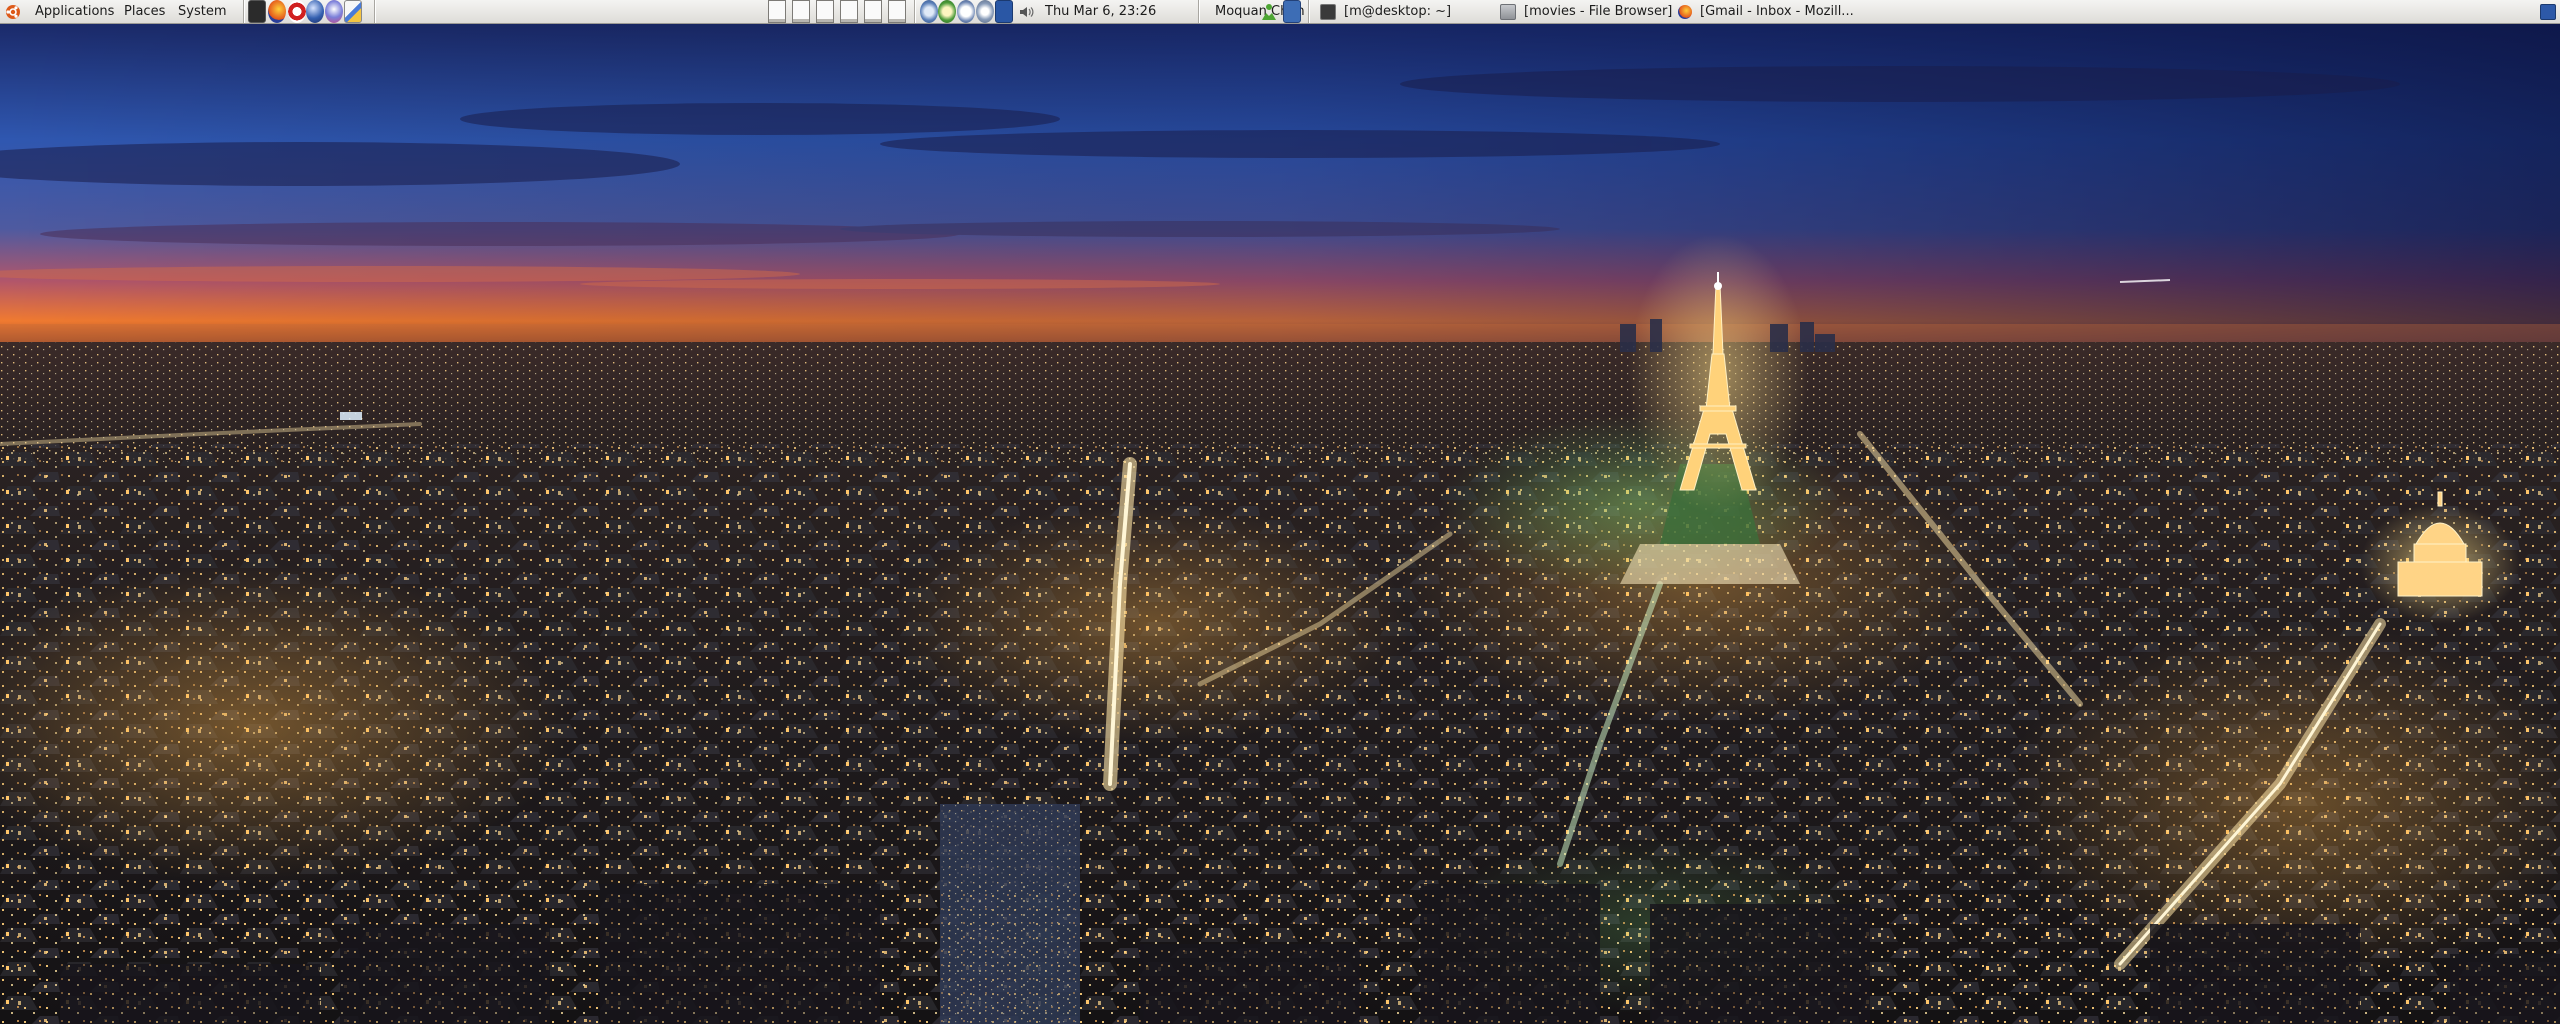  I want to click on browser-icon, so click(315, 11).